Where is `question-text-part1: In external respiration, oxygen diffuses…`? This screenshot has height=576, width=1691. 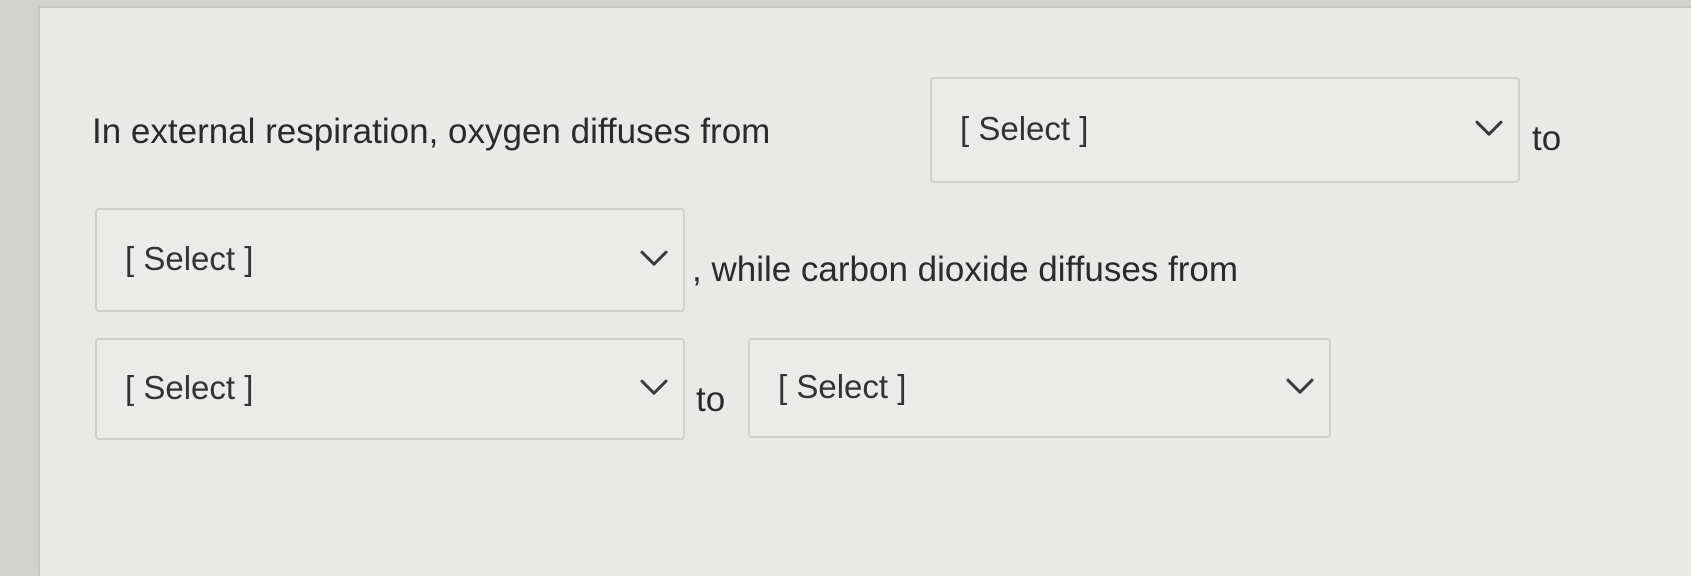 question-text-part1: In external respiration, oxygen diffuses… is located at coordinates (431, 131).